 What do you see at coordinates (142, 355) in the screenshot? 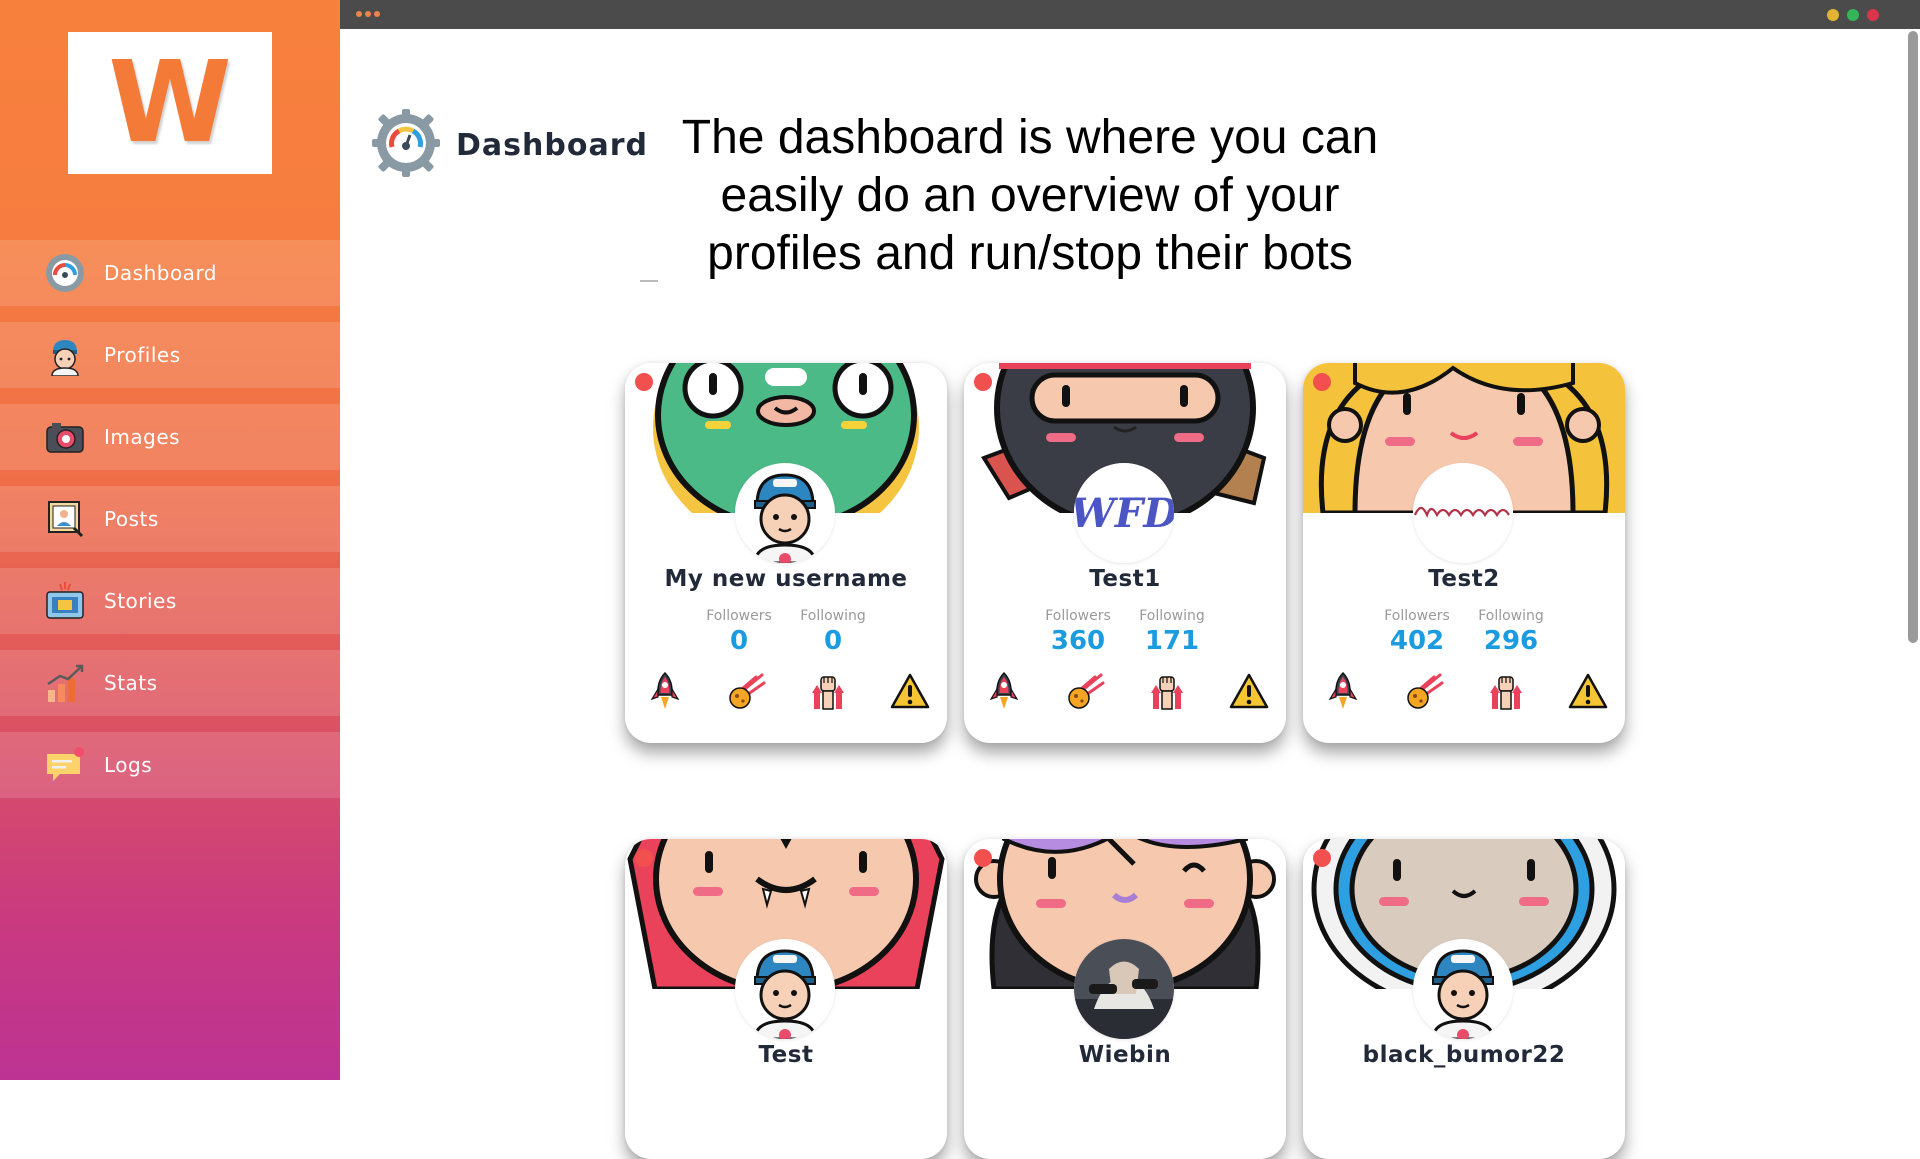
I see `sidebar-item-label: Profiles` at bounding box center [142, 355].